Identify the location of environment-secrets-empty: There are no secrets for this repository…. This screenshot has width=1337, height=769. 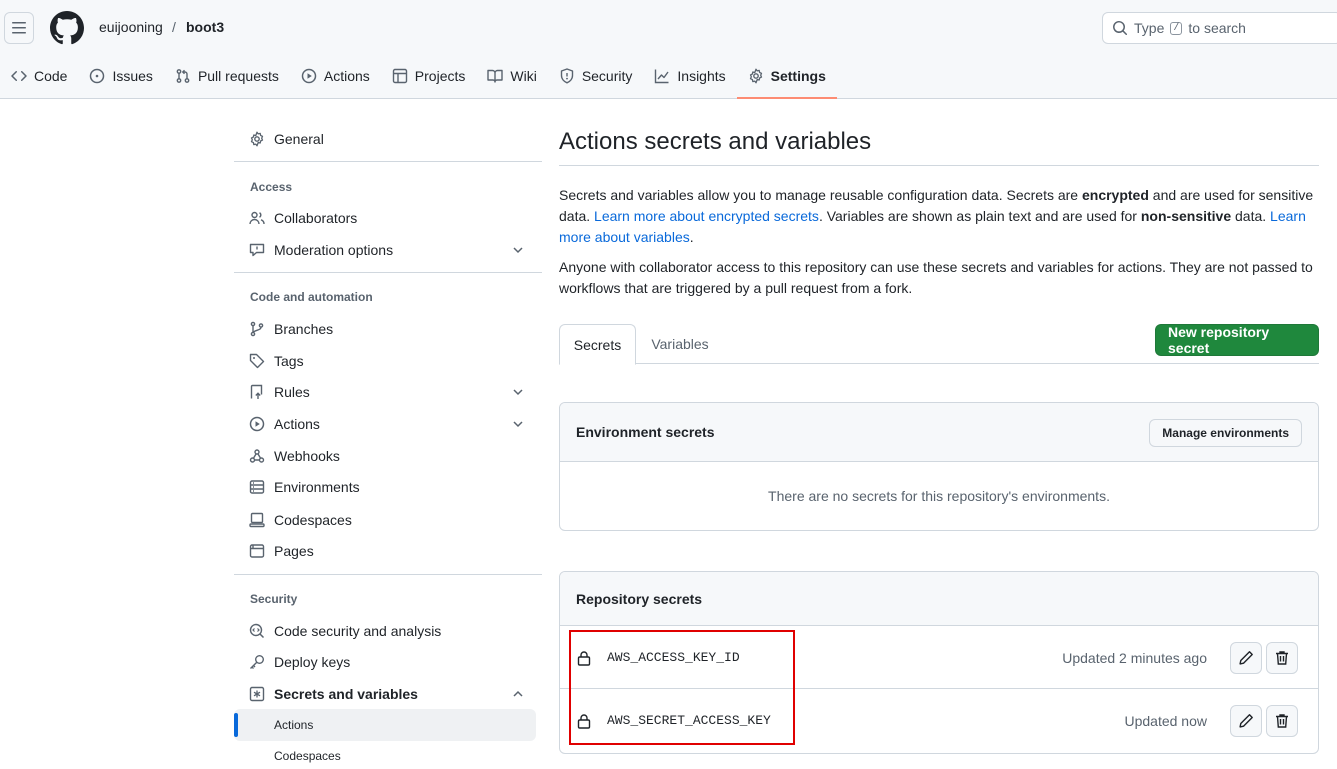
(939, 496).